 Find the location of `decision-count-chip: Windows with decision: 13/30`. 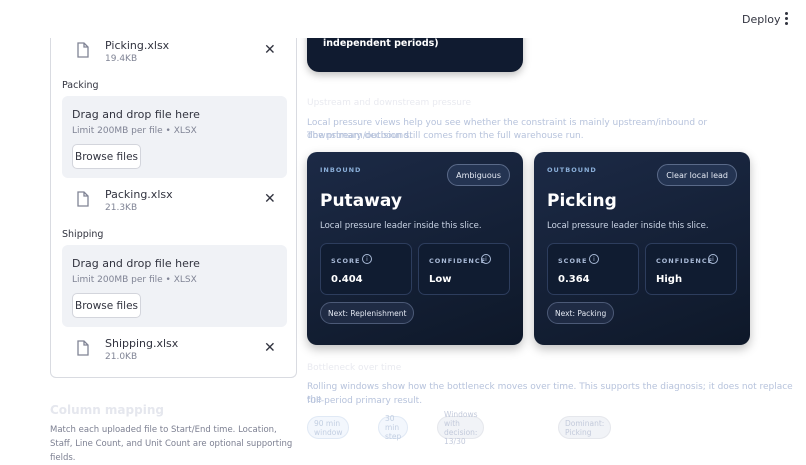

decision-count-chip: Windows with decision: 13/30 is located at coordinates (461, 428).